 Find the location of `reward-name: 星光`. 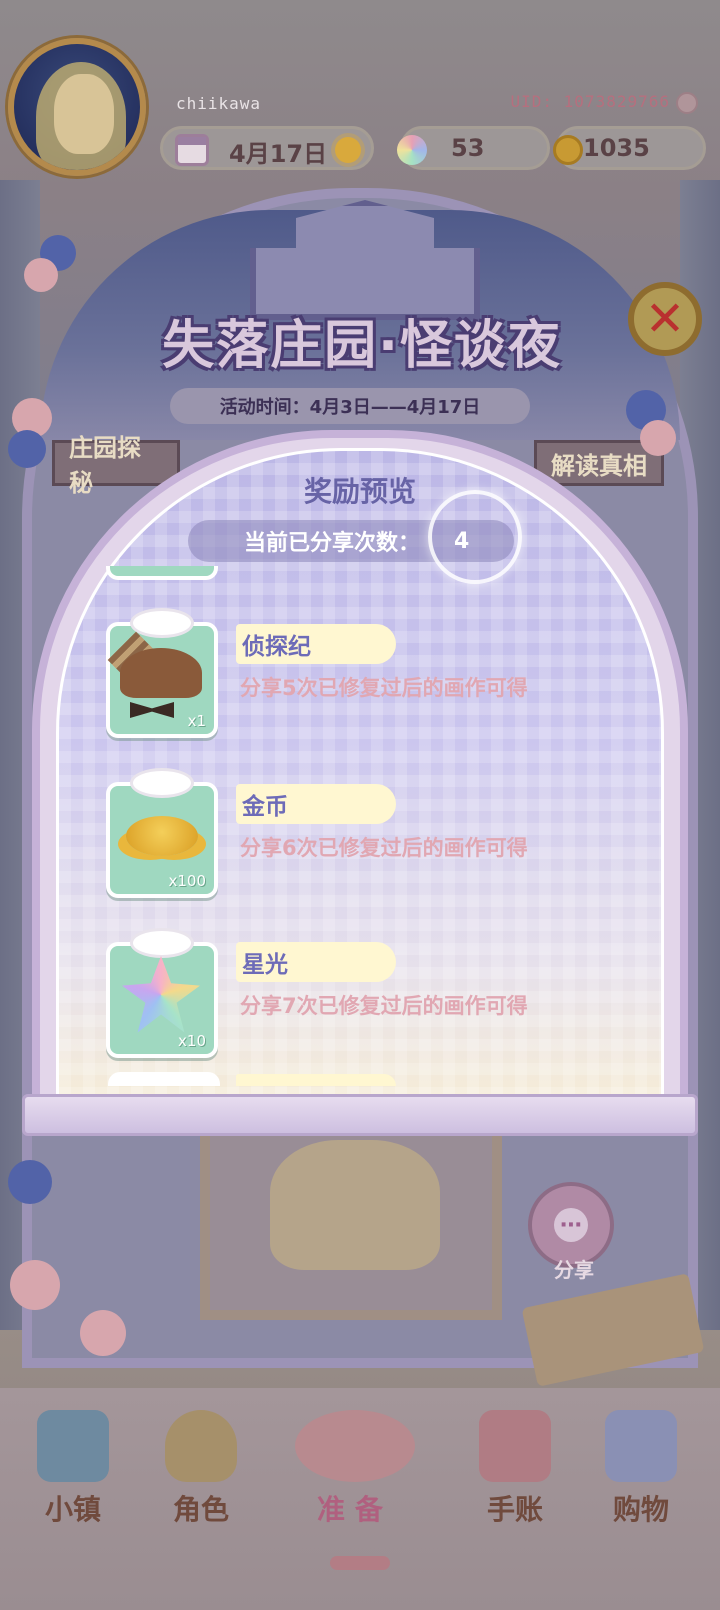

reward-name: 星光 is located at coordinates (316, 962).